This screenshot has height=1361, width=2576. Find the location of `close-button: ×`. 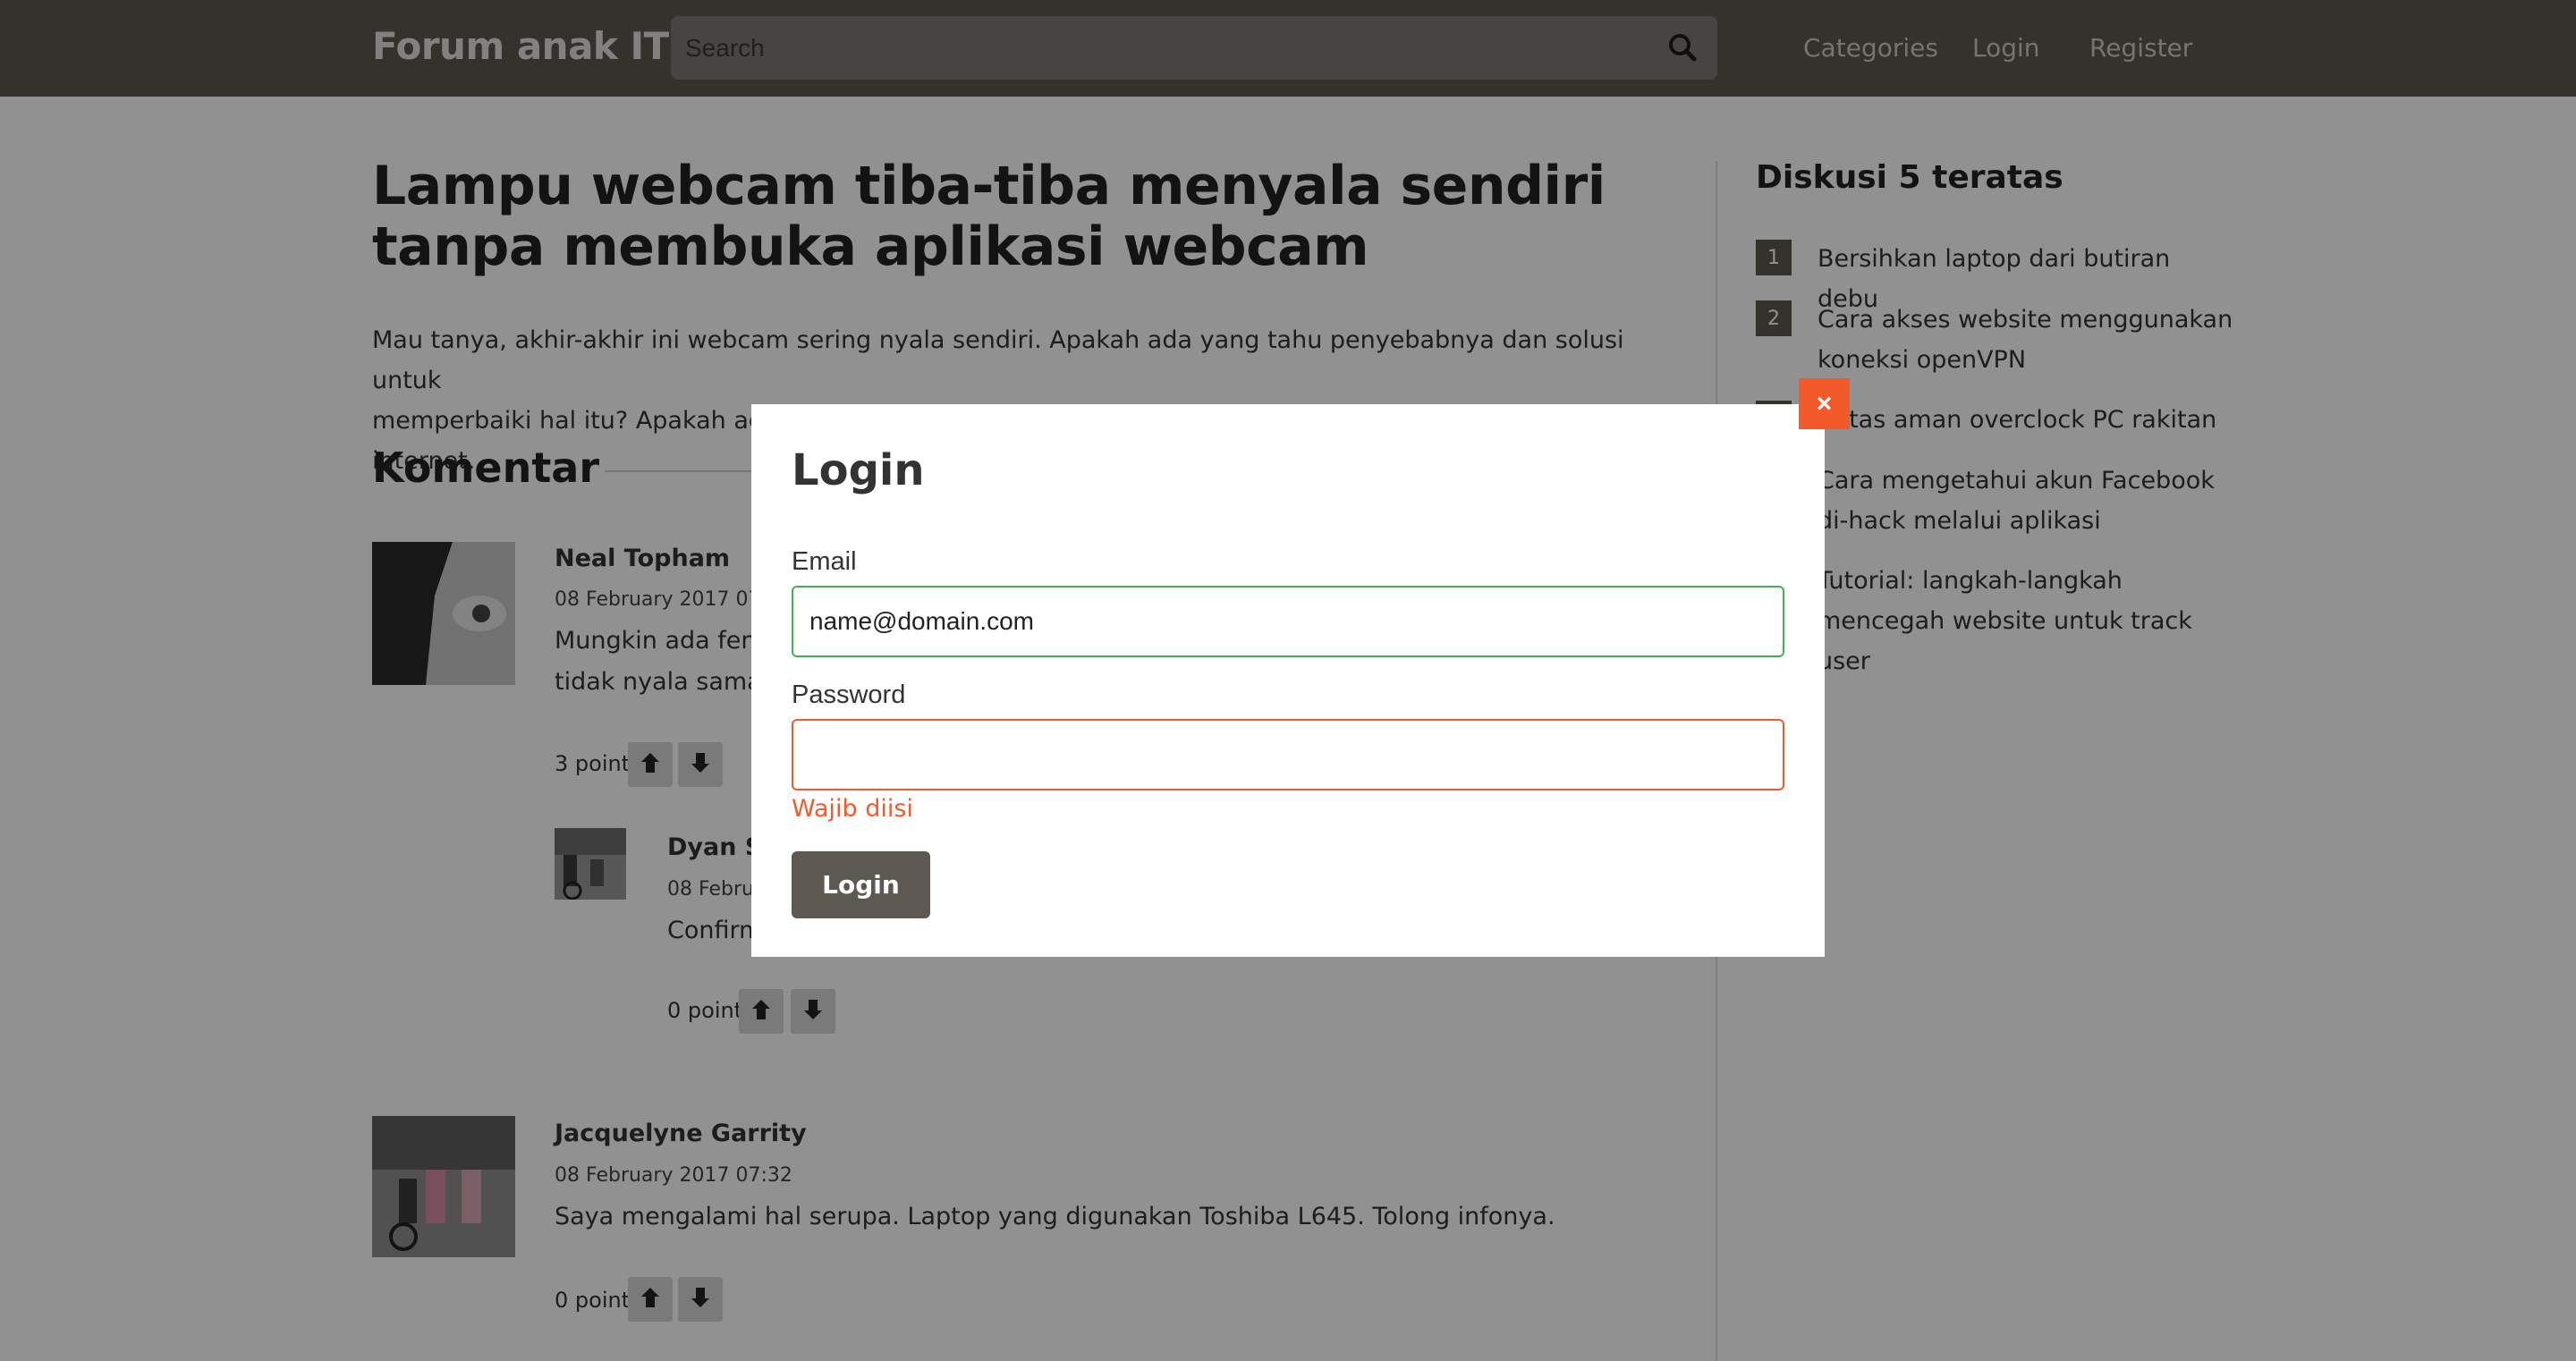

close-button: × is located at coordinates (1824, 403).